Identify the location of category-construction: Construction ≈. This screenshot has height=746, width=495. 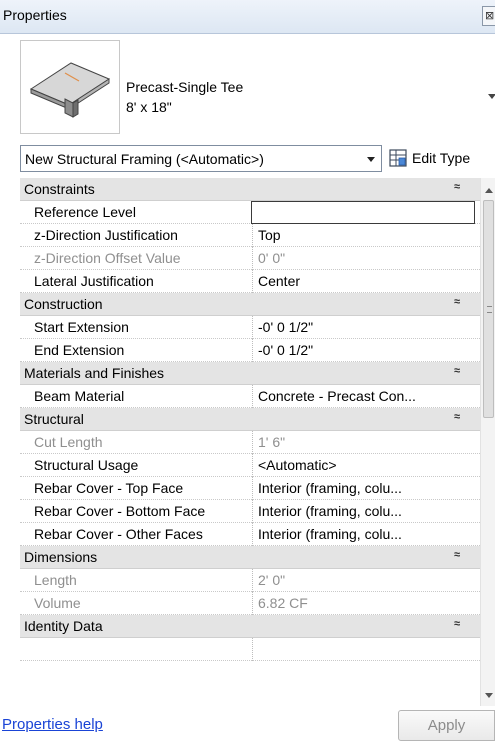
(250, 304).